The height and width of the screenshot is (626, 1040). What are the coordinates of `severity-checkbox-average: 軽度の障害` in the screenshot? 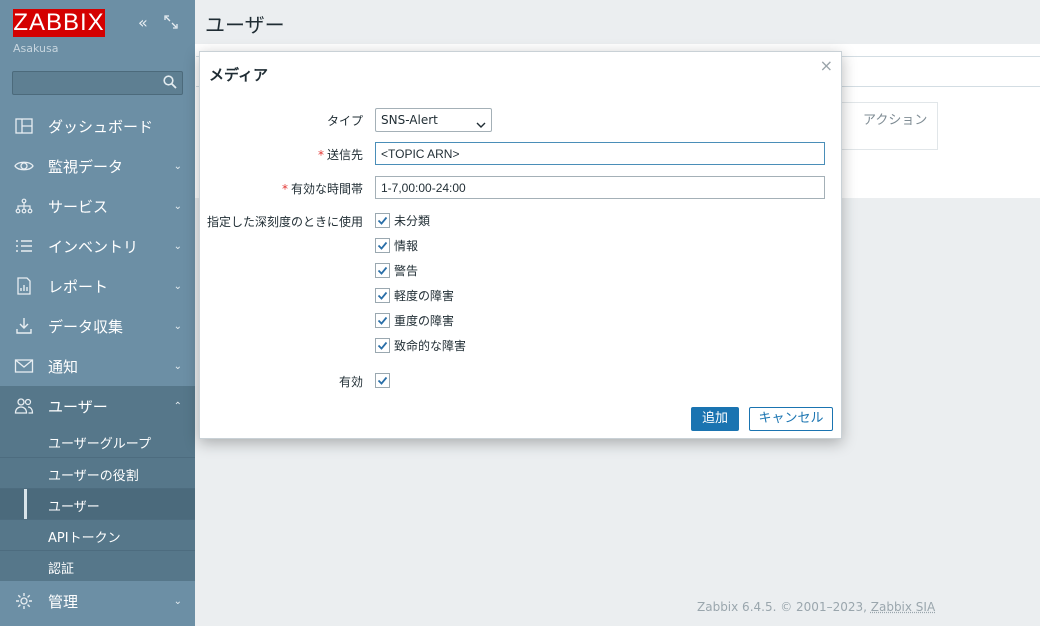 It's located at (414, 295).